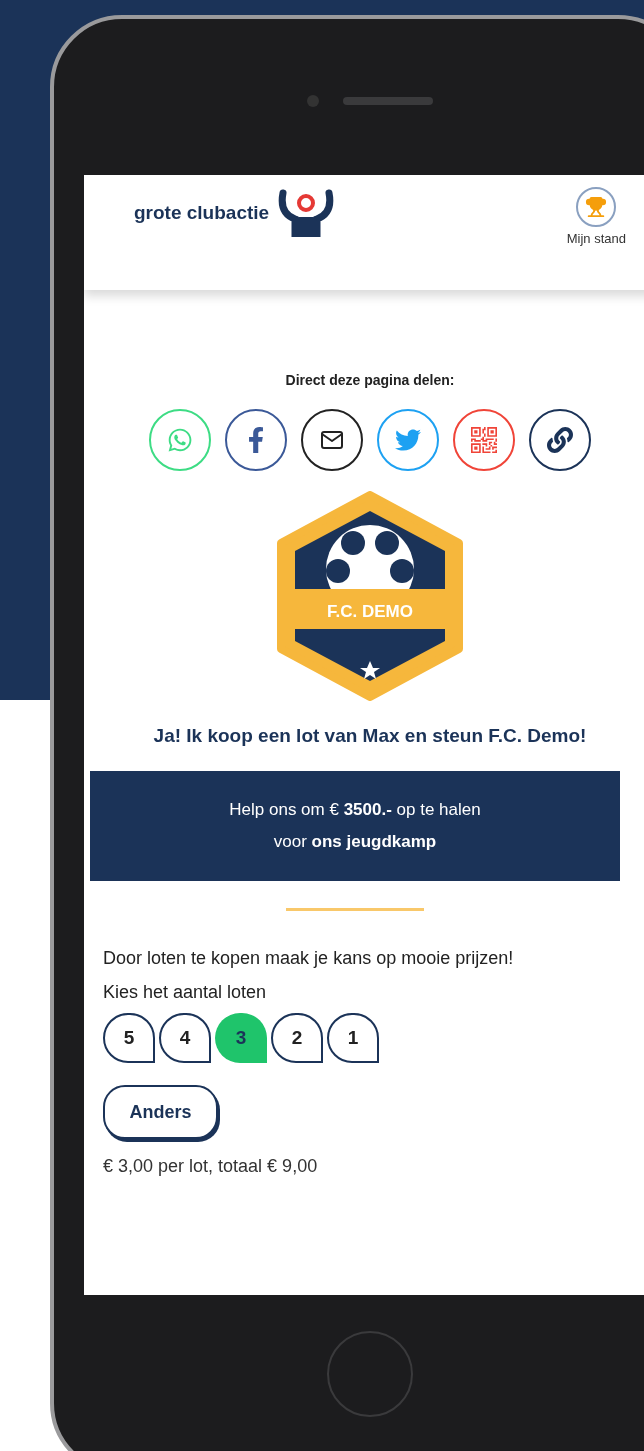 This screenshot has height=1451, width=644. Describe the element at coordinates (388, 101) in the screenshot. I see `speaker-icon` at that location.